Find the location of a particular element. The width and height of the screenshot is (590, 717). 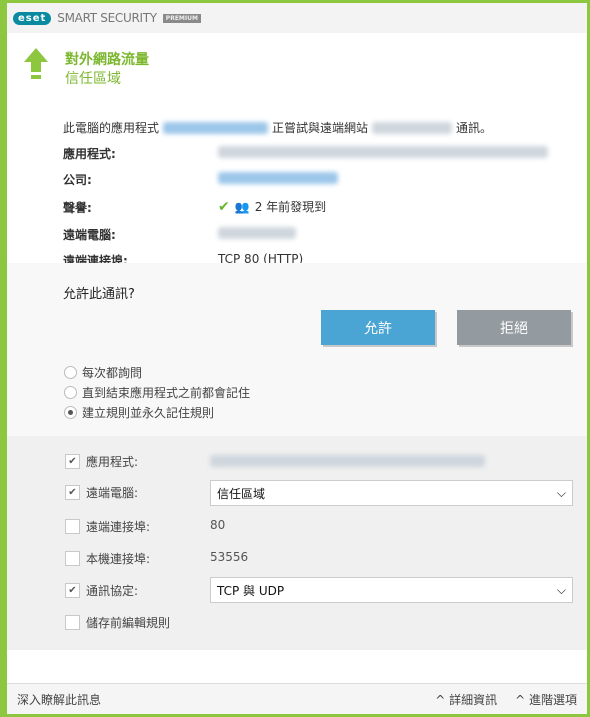

radio-label: 直到結束應用程式之前都會記住 is located at coordinates (166, 393).